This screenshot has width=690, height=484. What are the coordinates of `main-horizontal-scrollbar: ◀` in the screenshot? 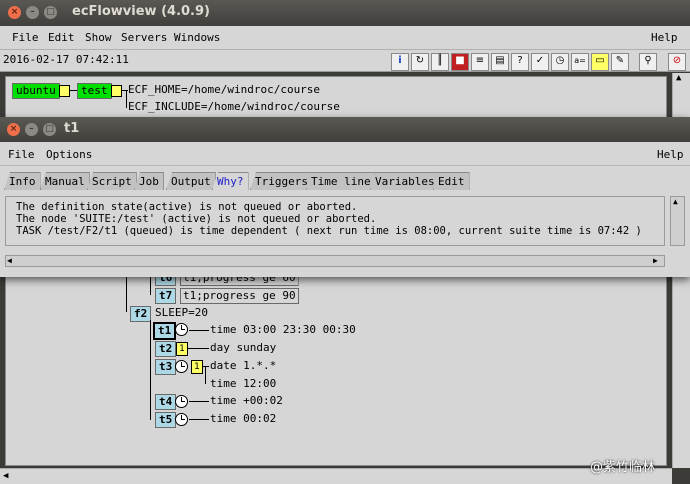 It's located at (336, 476).